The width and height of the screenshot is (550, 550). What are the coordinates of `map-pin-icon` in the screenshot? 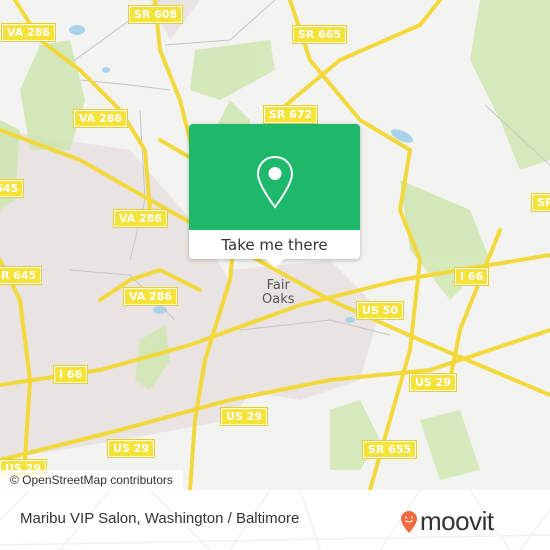 It's located at (275, 182).